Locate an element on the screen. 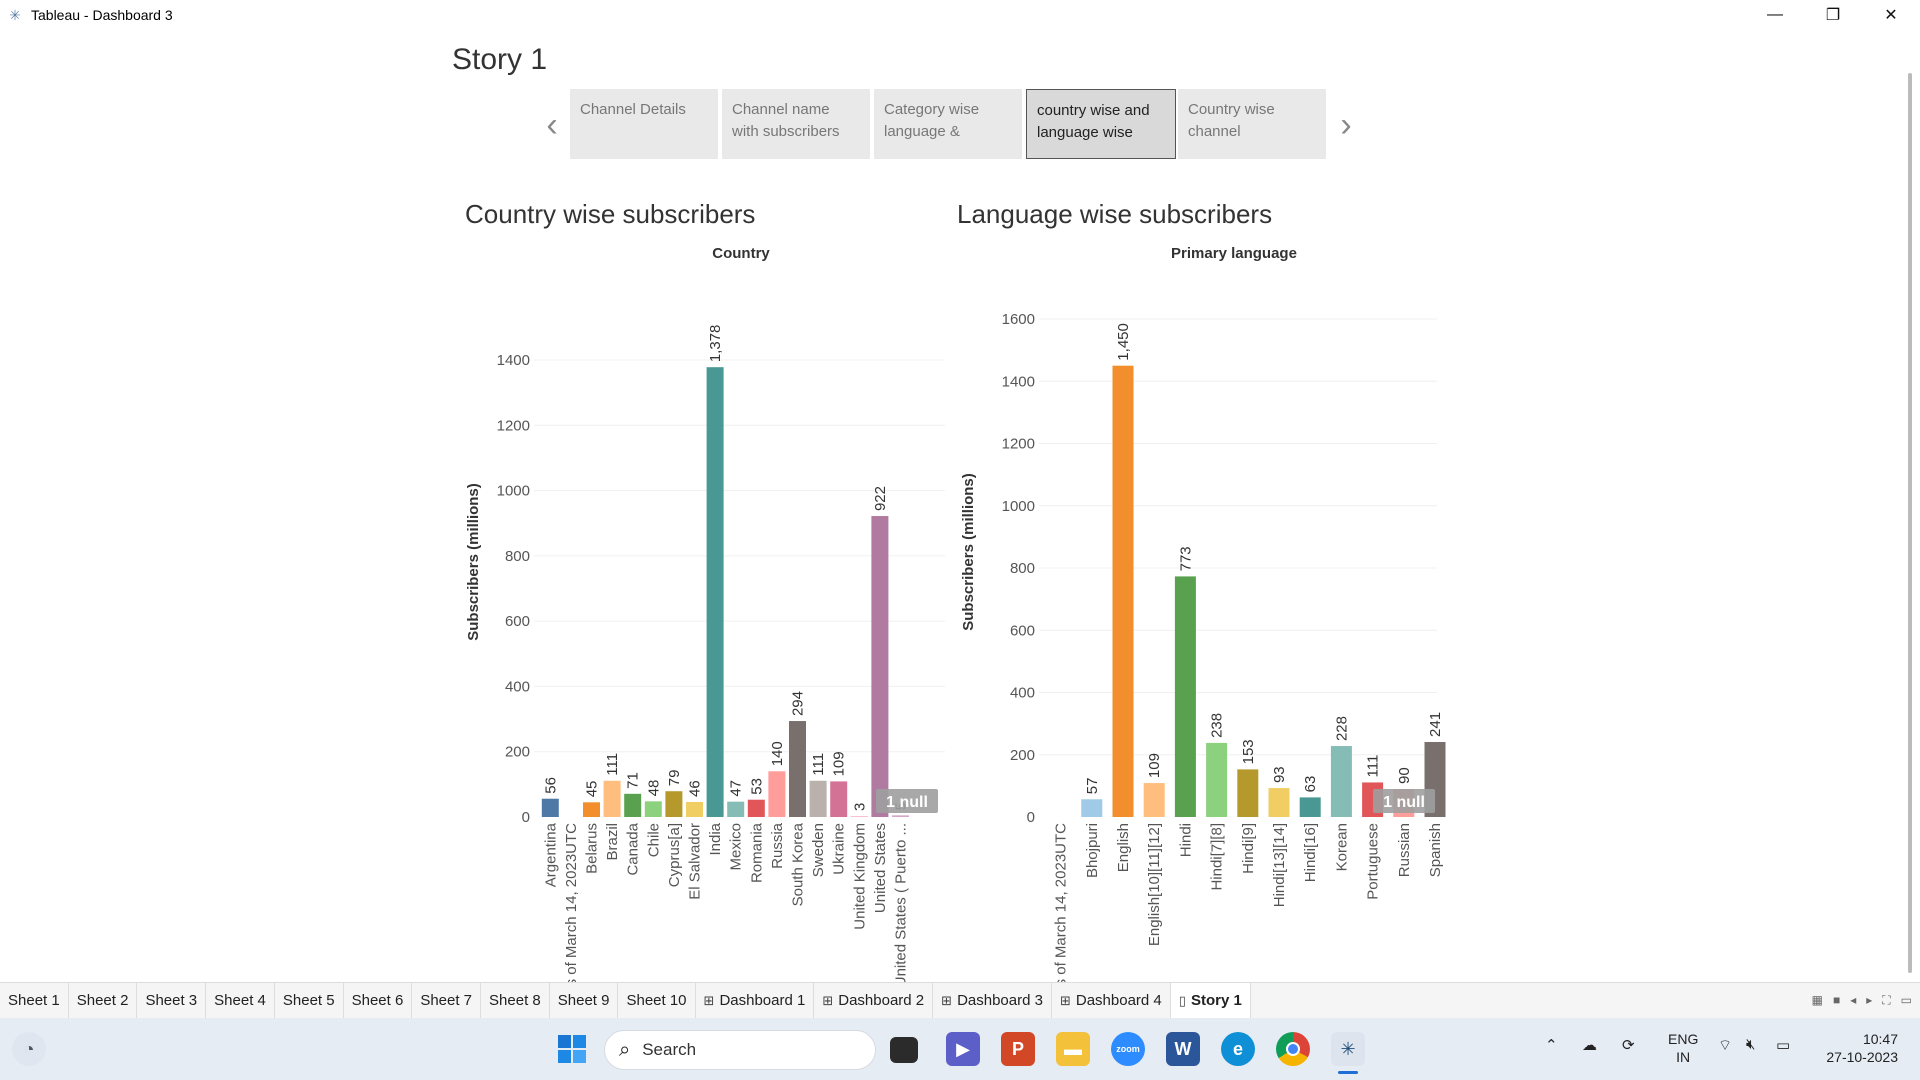 The width and height of the screenshot is (1920, 1080). sheet-tab-label: Sheet 9 is located at coordinates (583, 1000).